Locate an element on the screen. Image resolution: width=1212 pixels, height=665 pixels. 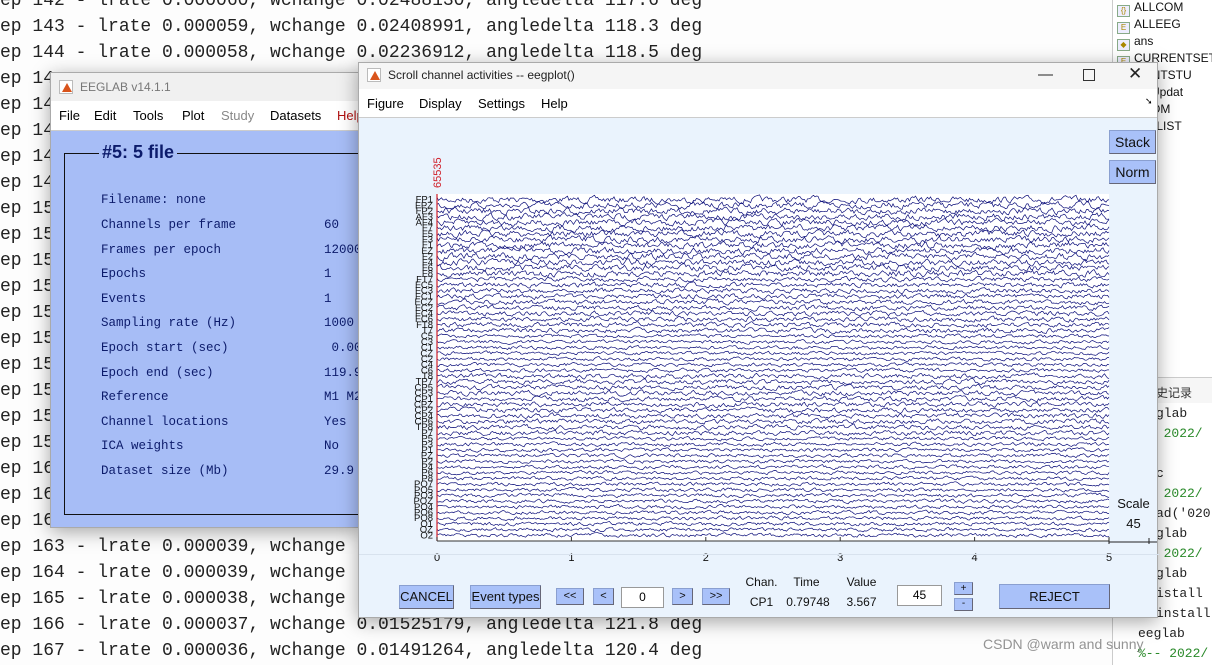
variable-icon: E is located at coordinates (1123, 28).